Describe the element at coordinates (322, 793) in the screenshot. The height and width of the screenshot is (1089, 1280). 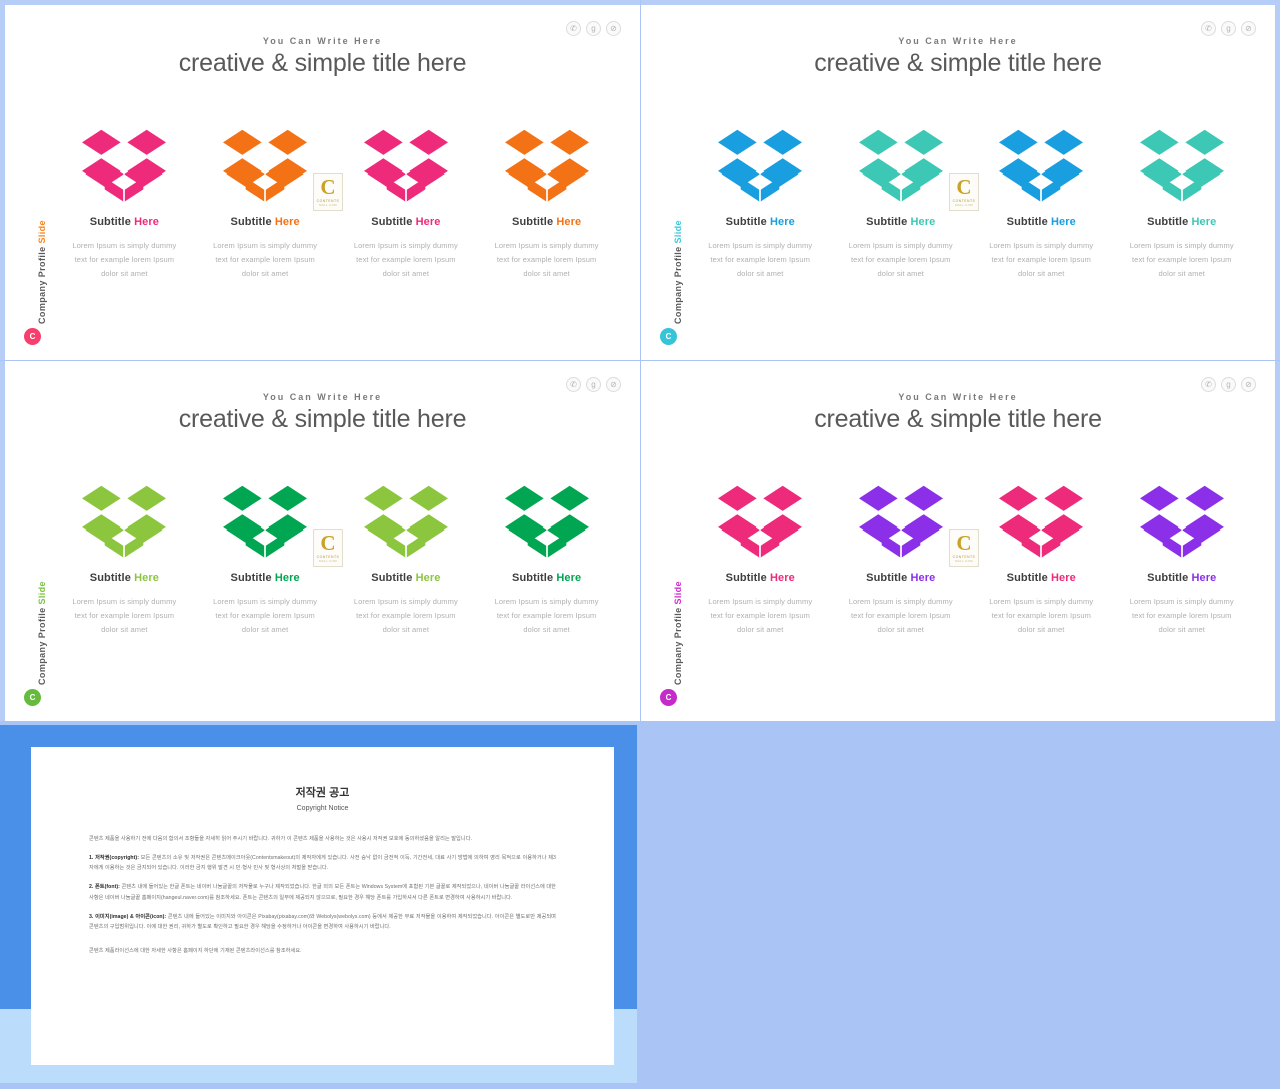
I see `copyright-title-ko: 저작권 공고` at that location.